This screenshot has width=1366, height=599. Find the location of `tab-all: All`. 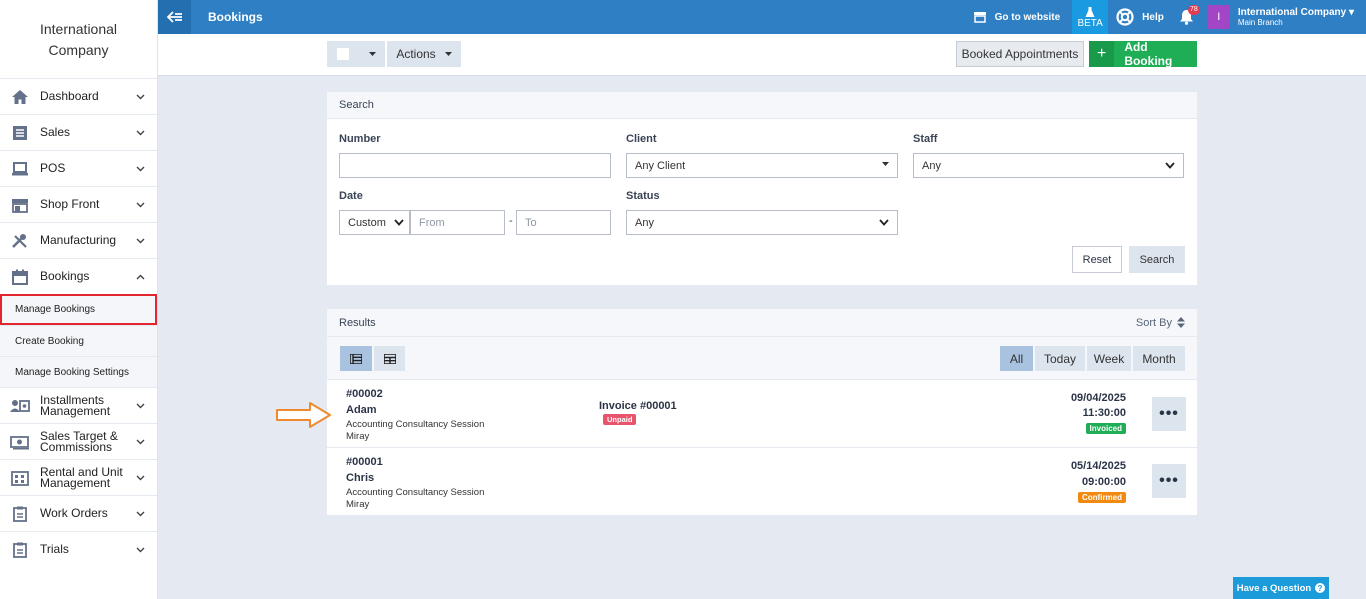

tab-all: All is located at coordinates (1016, 358).